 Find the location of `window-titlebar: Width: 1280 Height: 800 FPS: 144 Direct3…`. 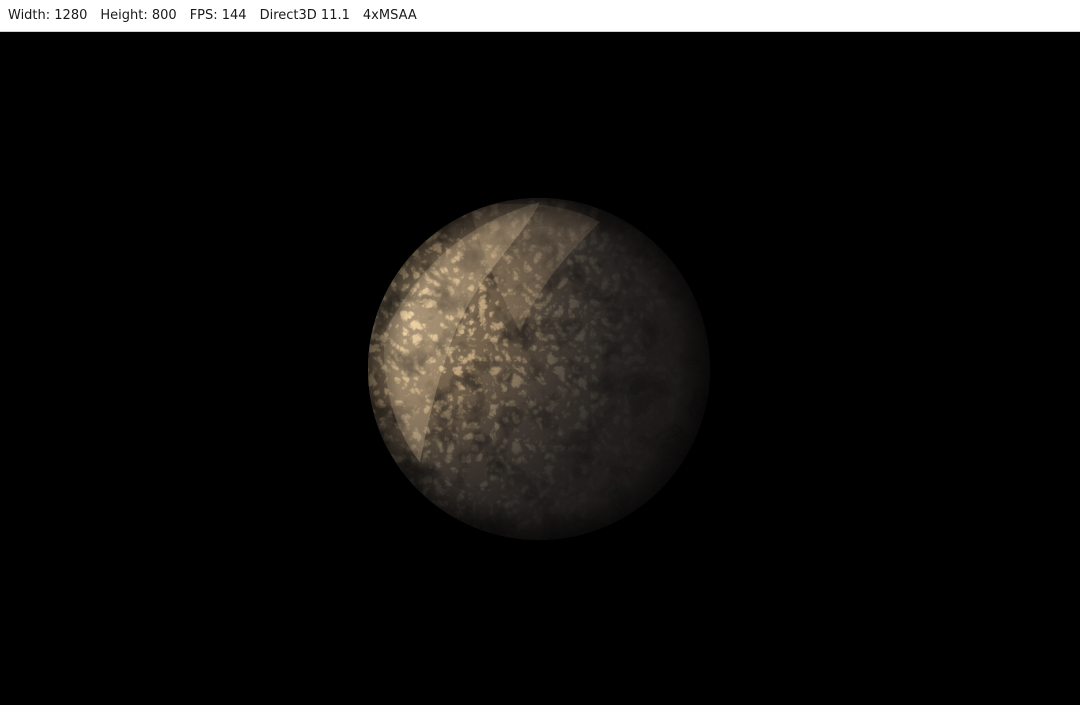

window-titlebar: Width: 1280 Height: 800 FPS: 144 Direct3… is located at coordinates (540, 16).